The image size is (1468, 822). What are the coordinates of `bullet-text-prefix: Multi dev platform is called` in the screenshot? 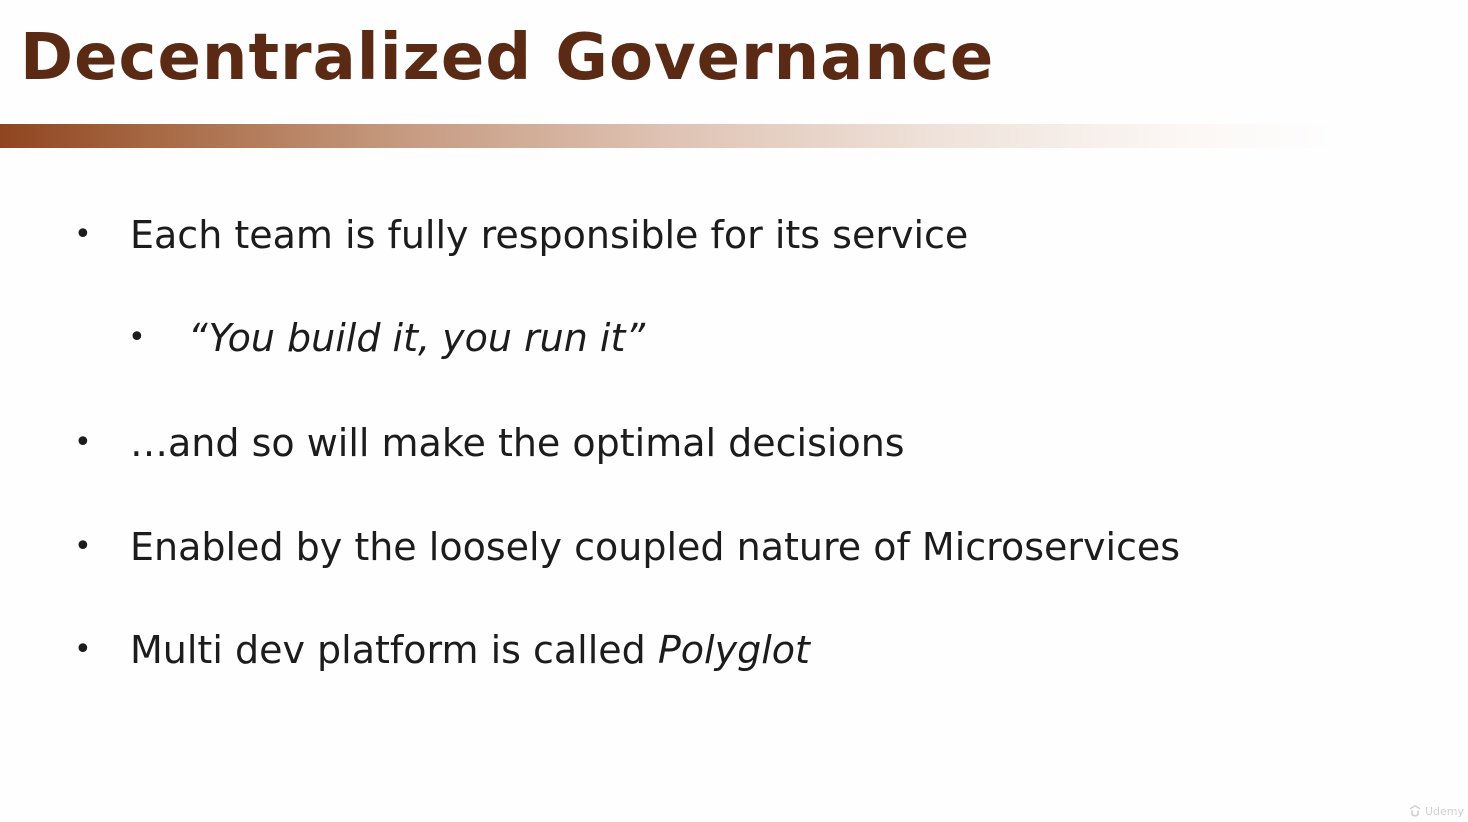 It's located at (394, 650).